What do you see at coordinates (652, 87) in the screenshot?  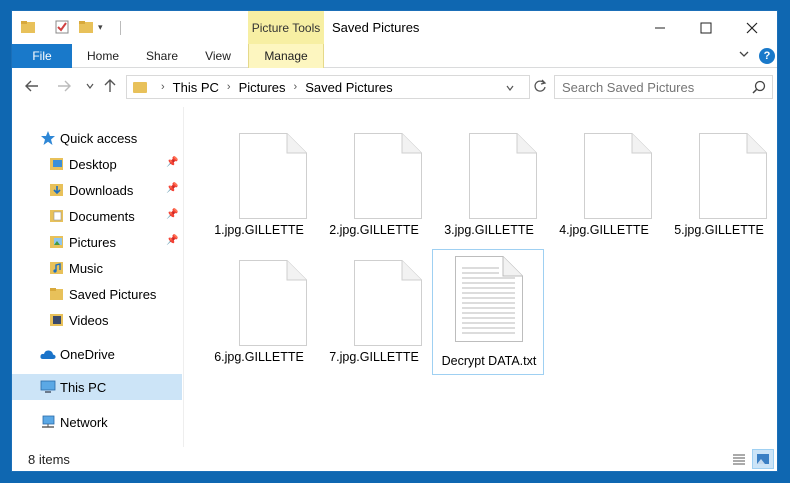 I see `search-input` at bounding box center [652, 87].